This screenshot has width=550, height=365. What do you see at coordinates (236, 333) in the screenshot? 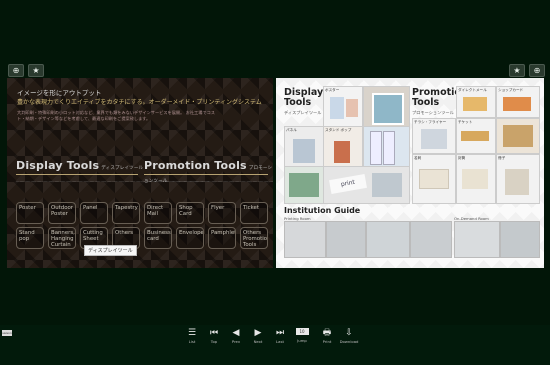
I see `prev-icon: ◀` at bounding box center [236, 333].